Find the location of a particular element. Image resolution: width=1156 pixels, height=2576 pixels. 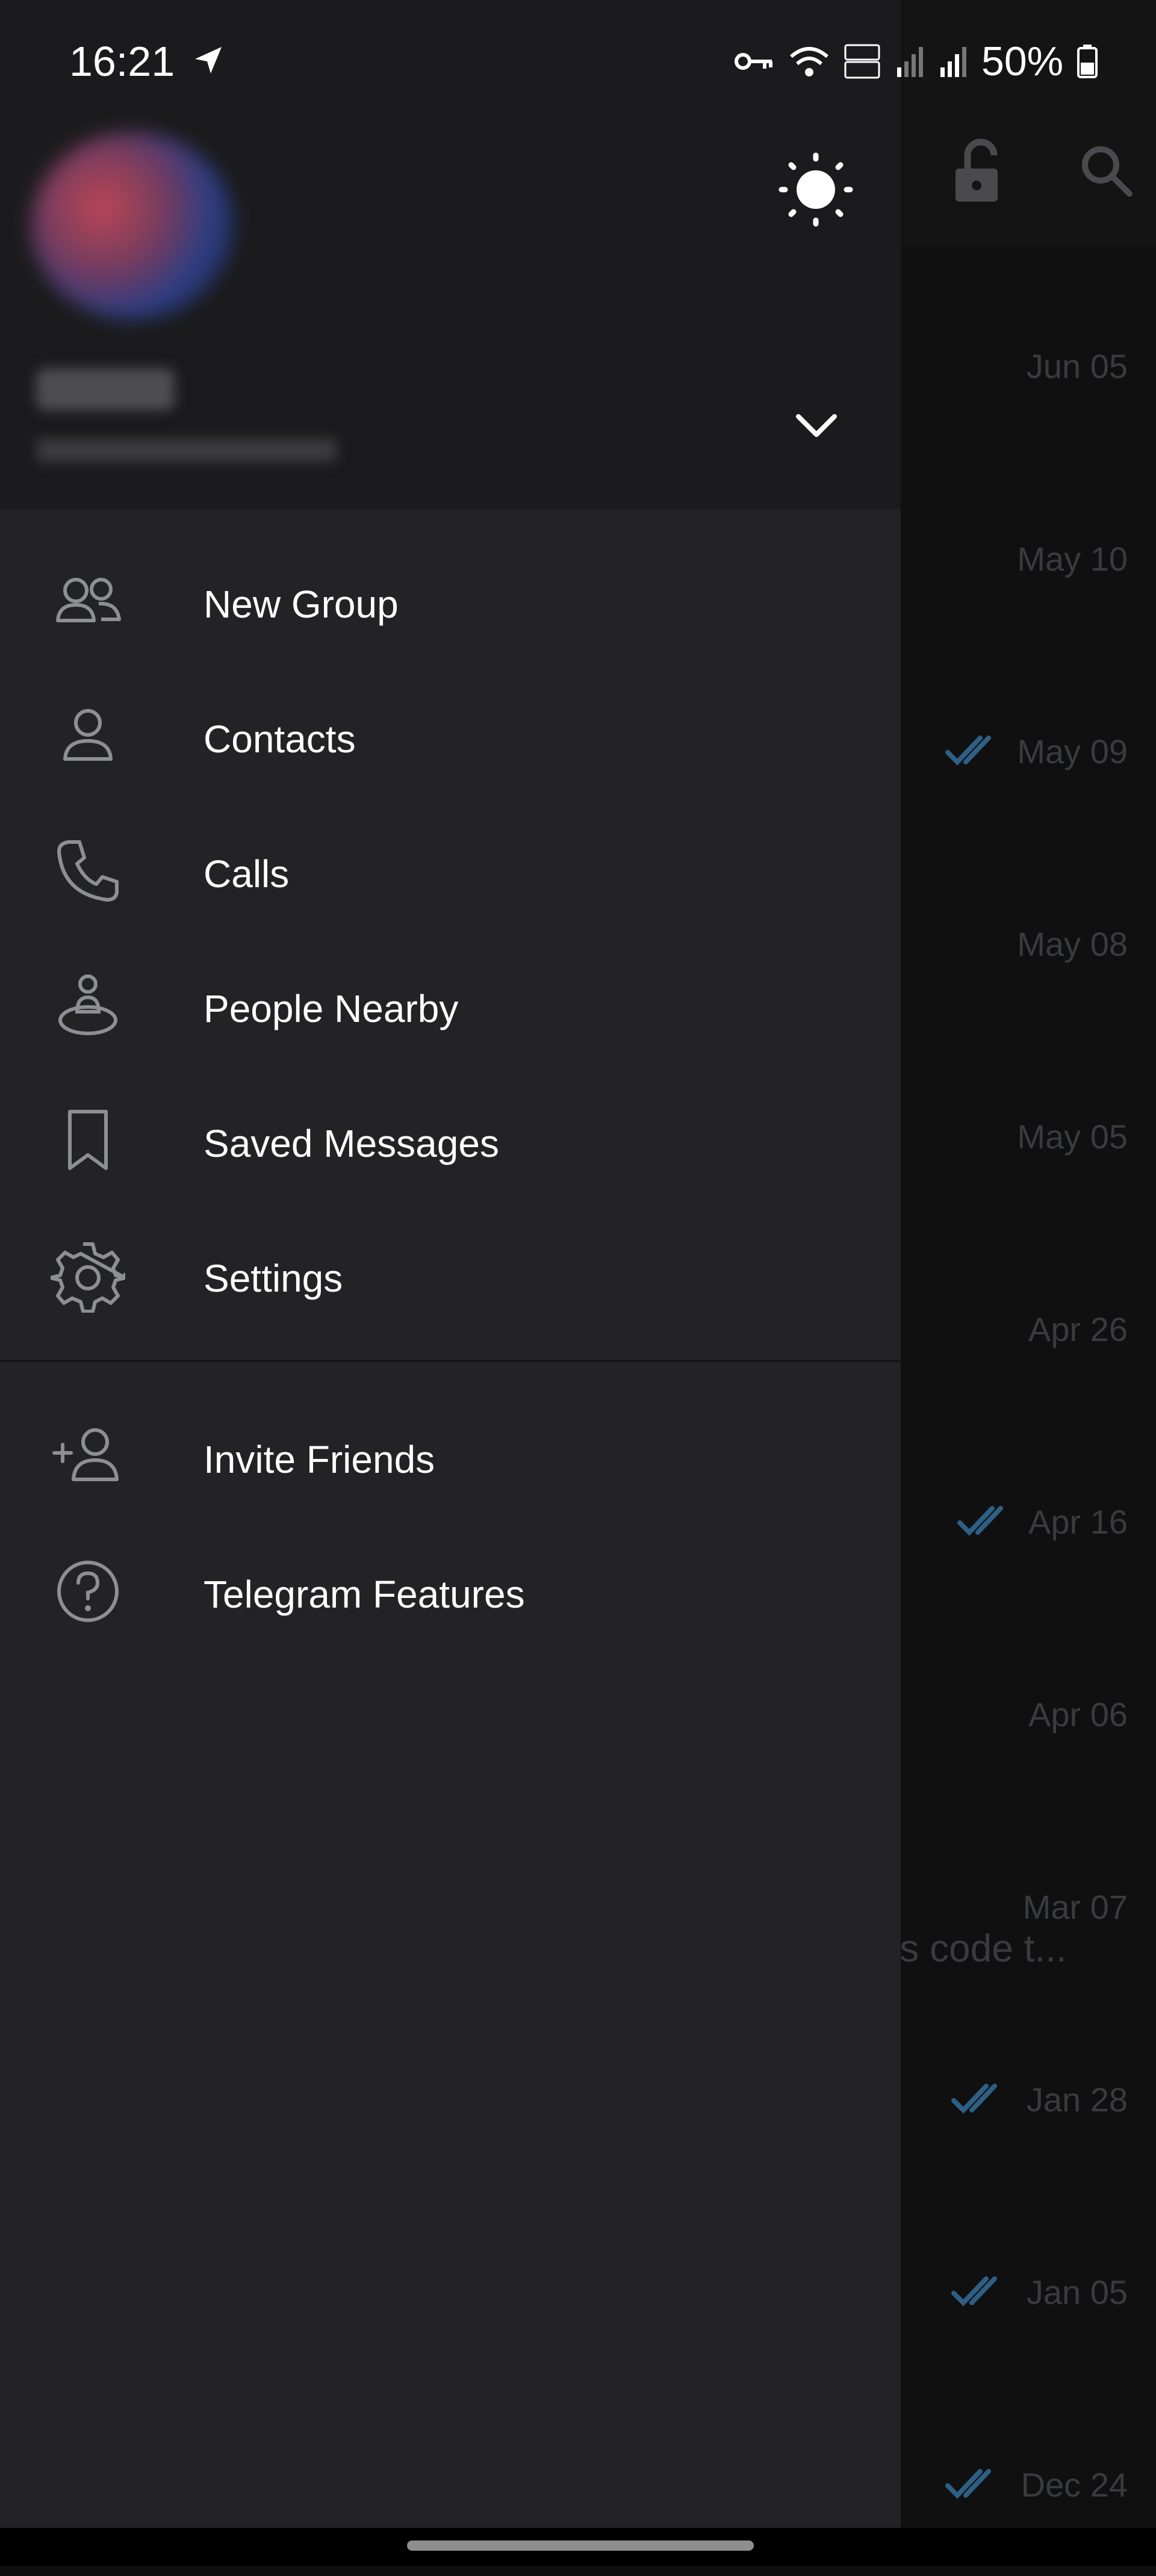

status-indicators: 50% is located at coordinates (915, 61).